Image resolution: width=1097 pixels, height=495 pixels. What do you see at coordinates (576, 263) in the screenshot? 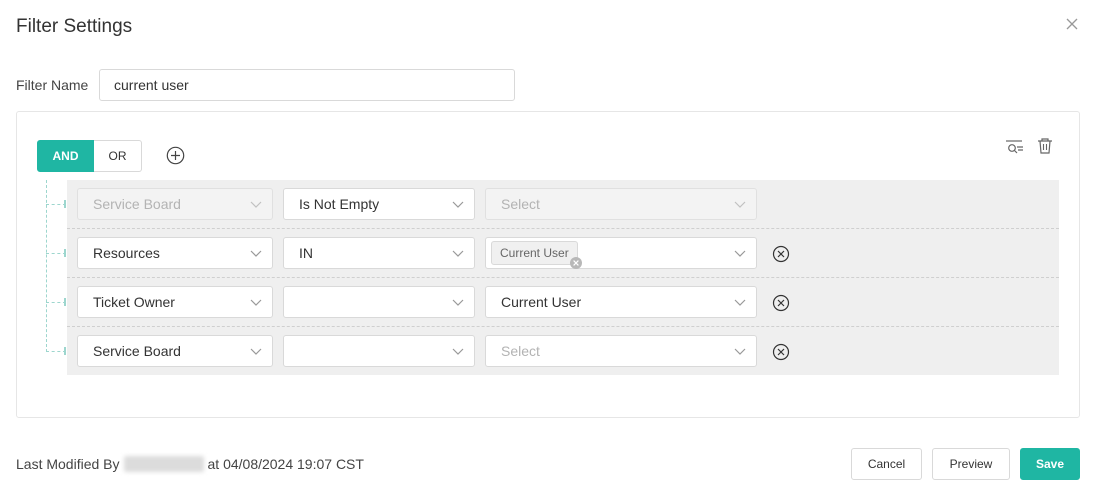
I see `tag-remove-icon` at bounding box center [576, 263].